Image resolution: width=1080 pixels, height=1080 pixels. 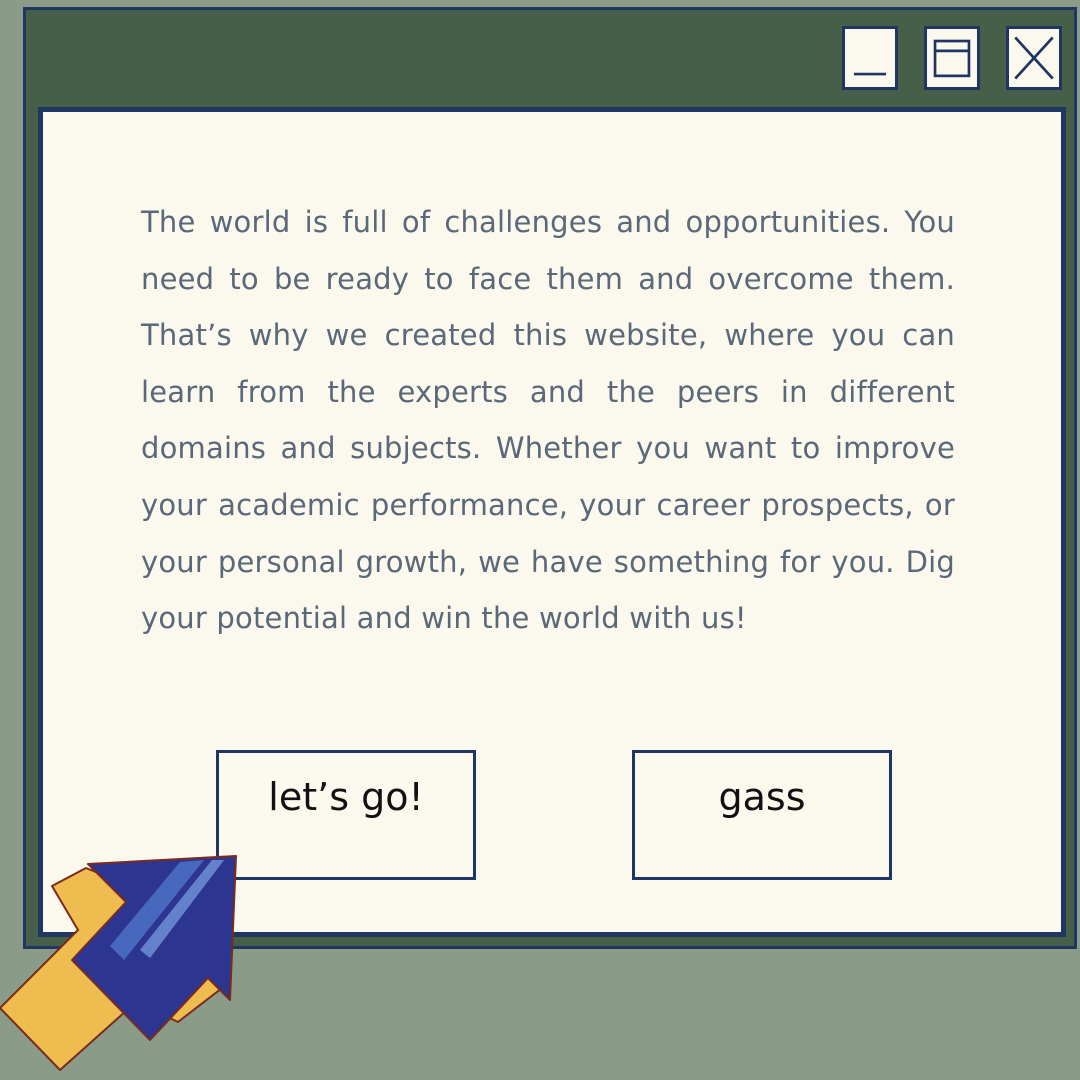 I want to click on close-icon, so click(x=1034, y=58).